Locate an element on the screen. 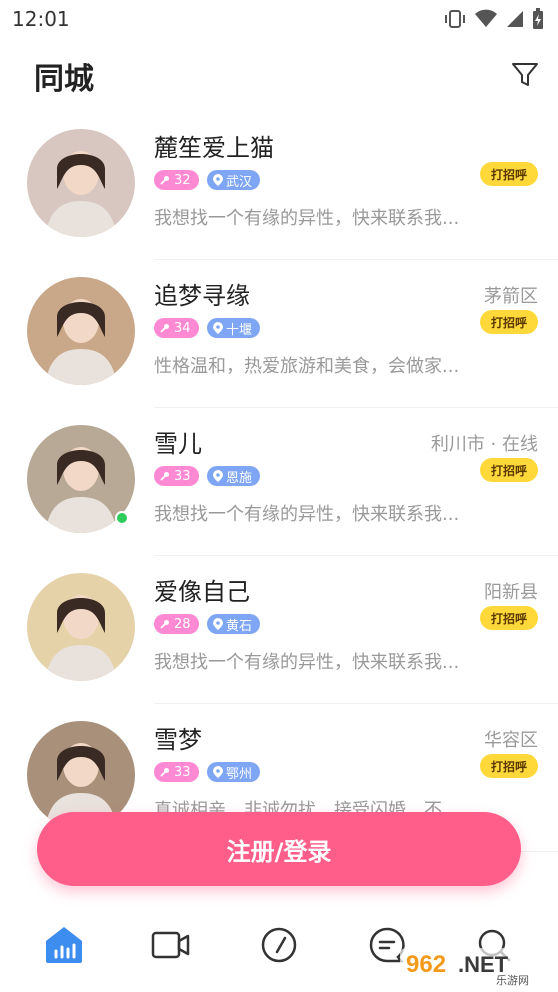  user-location: 茅箭区 is located at coordinates (511, 296).